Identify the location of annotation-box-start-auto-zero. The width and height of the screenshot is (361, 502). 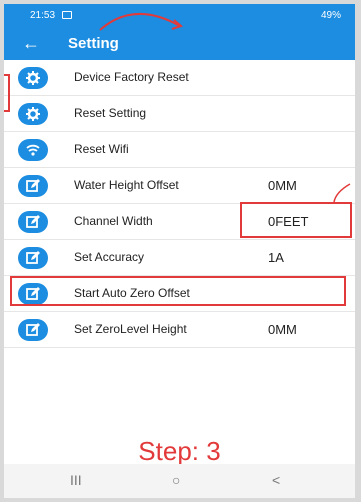
(178, 291).